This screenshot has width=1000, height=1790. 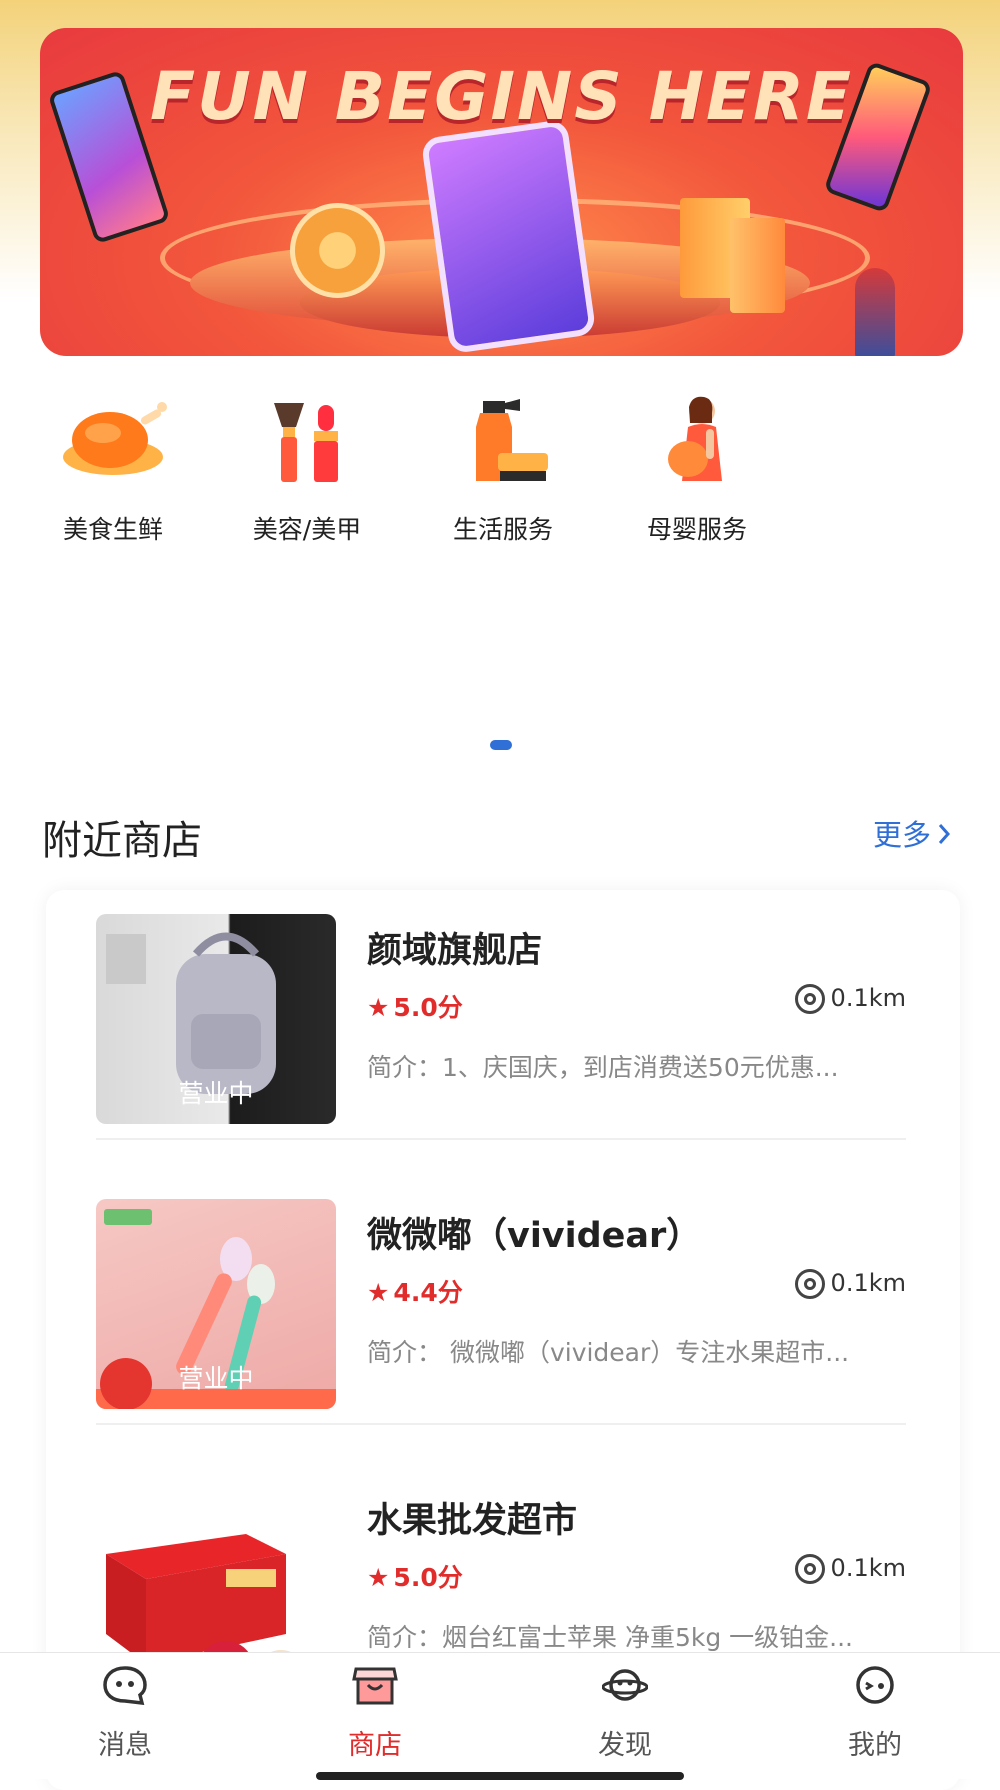 I want to click on category-label: 美食生鲜, so click(x=112, y=529).